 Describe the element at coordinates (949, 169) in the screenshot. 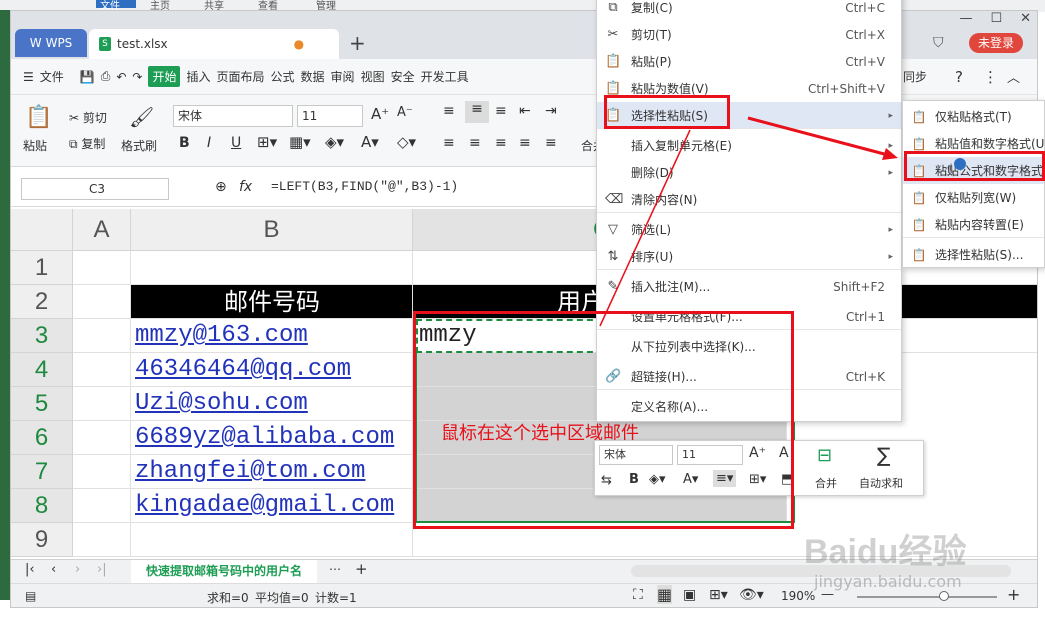

I see `mouse-cursor-icon: ☝` at that location.